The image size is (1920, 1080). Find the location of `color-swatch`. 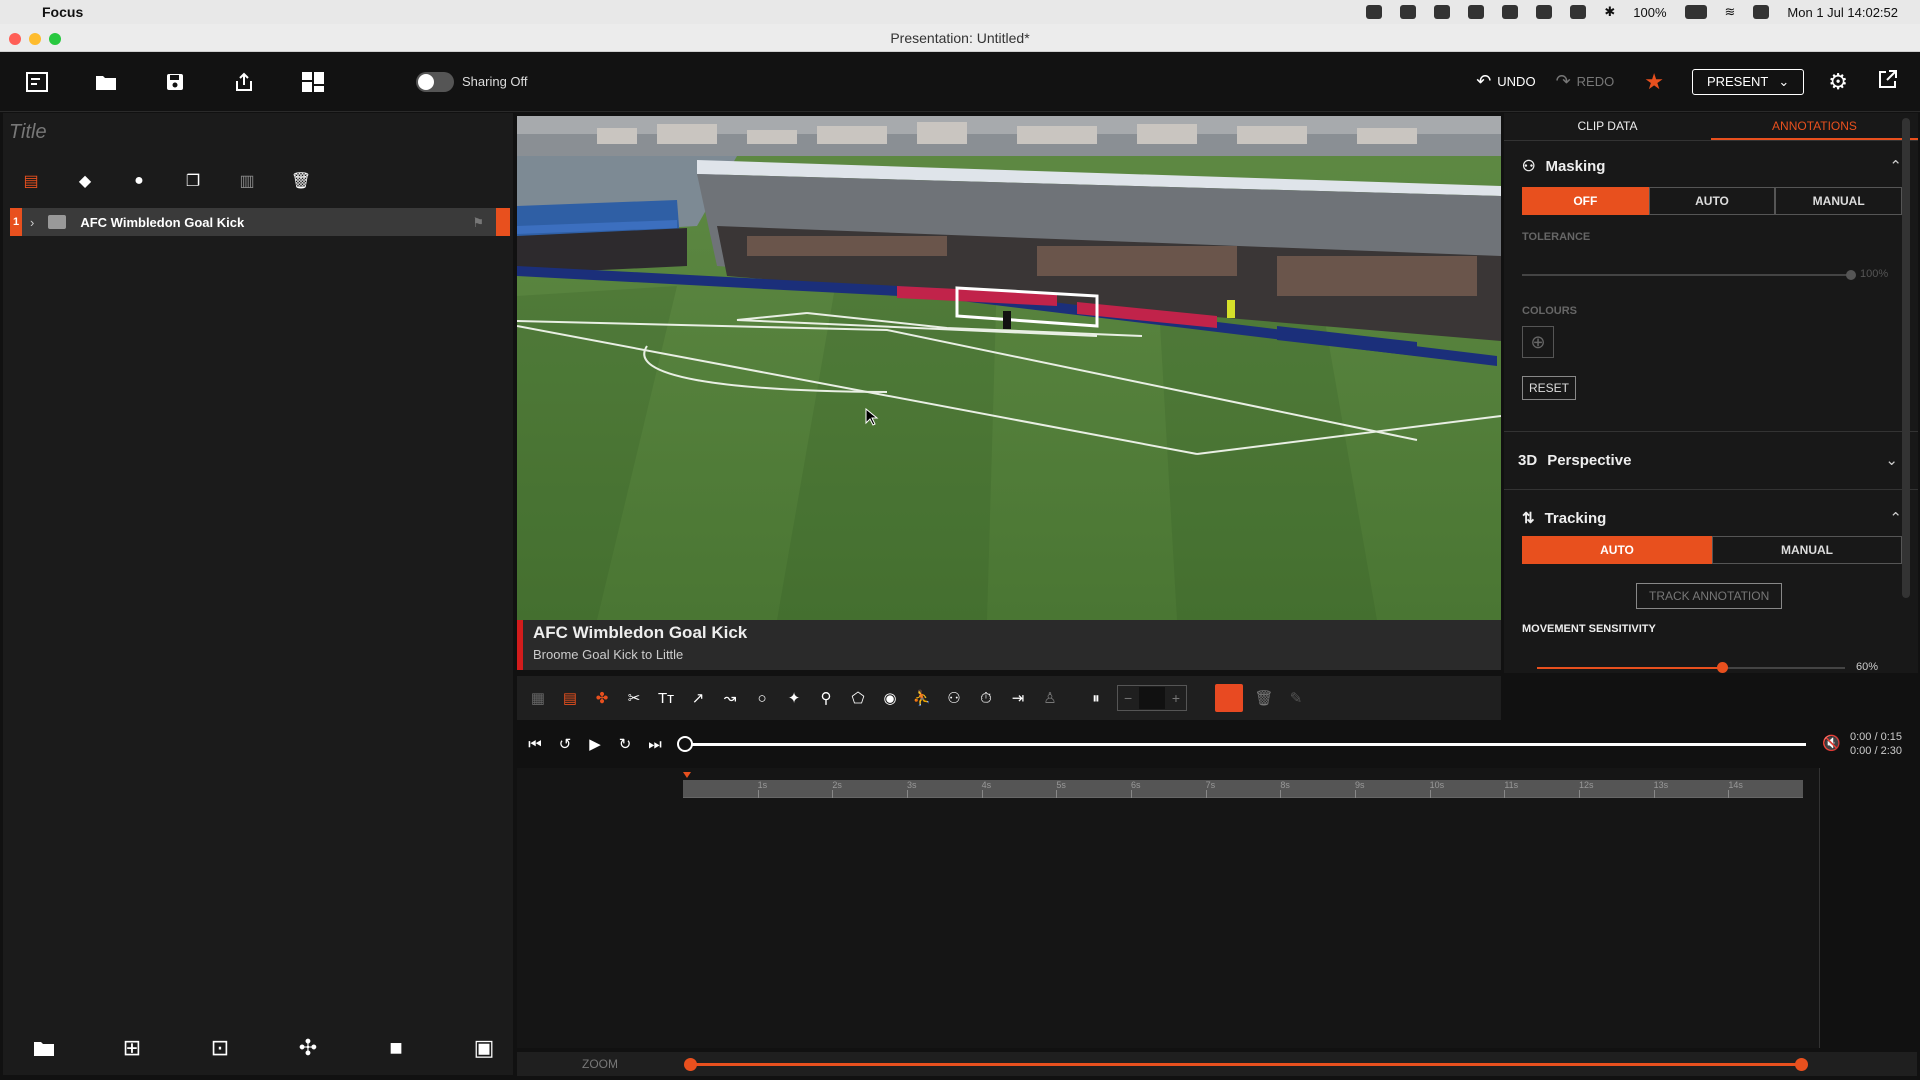

color-swatch is located at coordinates (1229, 698).